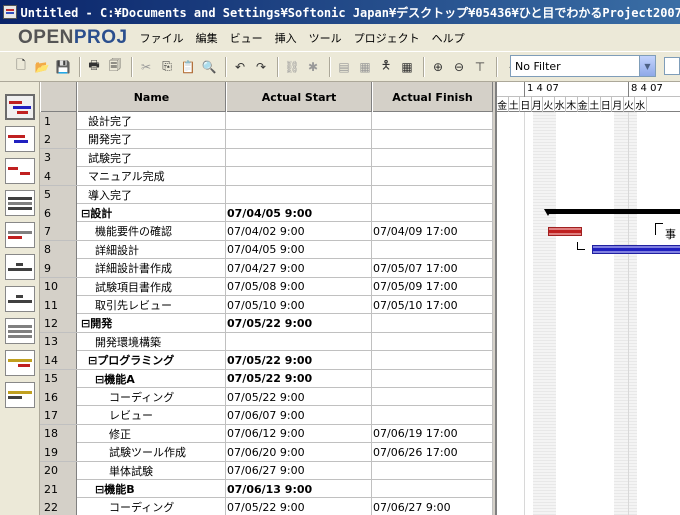  Describe the element at coordinates (299, 213) in the screenshot. I see `actual-start-cell: 07/04/05 9:00` at that location.